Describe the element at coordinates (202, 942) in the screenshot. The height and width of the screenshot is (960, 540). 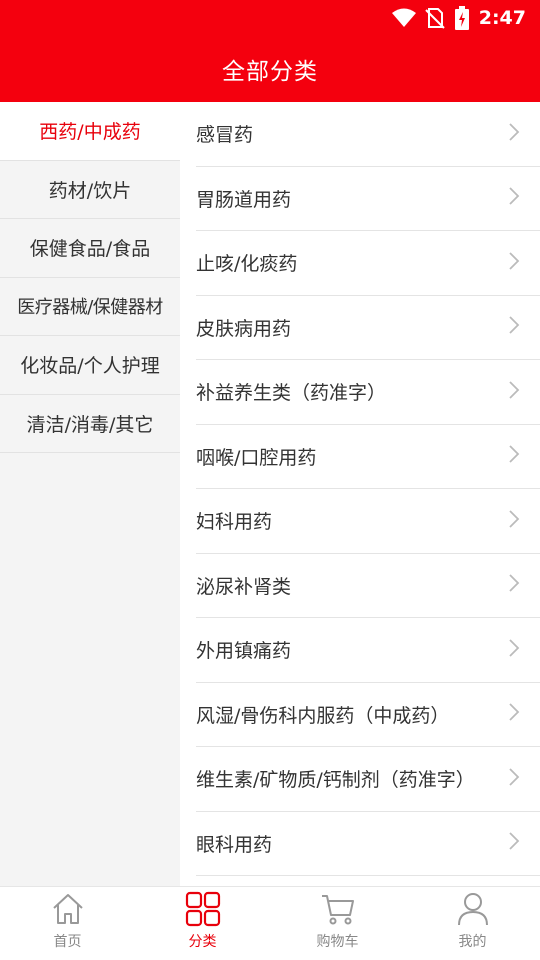
I see `tab-label: 分类` at that location.